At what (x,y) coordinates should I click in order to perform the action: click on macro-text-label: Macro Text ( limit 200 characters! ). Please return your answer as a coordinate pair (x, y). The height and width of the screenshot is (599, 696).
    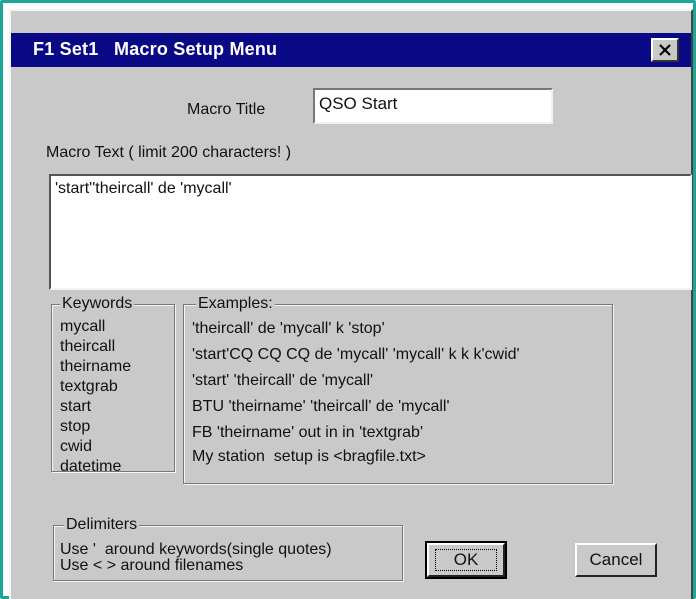
    Looking at the image, I should click on (169, 152).